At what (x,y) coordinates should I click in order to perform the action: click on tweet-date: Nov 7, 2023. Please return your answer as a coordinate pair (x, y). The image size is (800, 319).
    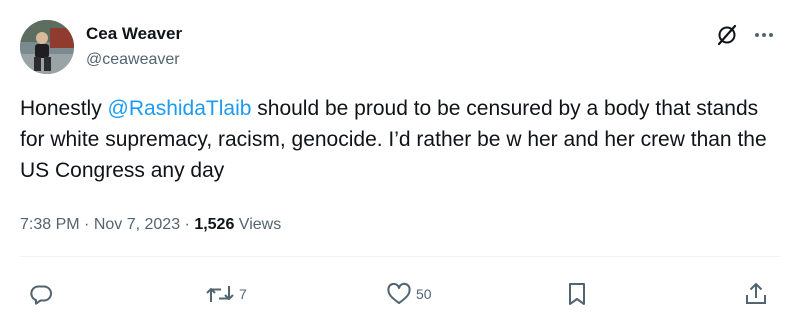
    Looking at the image, I should click on (137, 224).